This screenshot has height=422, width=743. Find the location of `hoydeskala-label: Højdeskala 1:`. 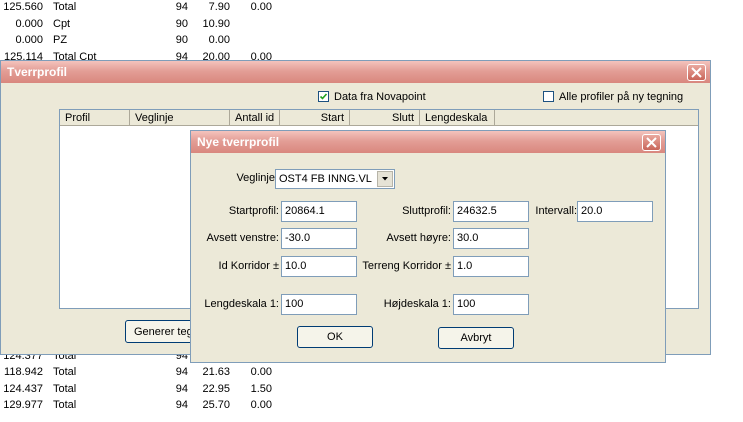

hoydeskala-label: Højdeskala 1: is located at coordinates (417, 304).